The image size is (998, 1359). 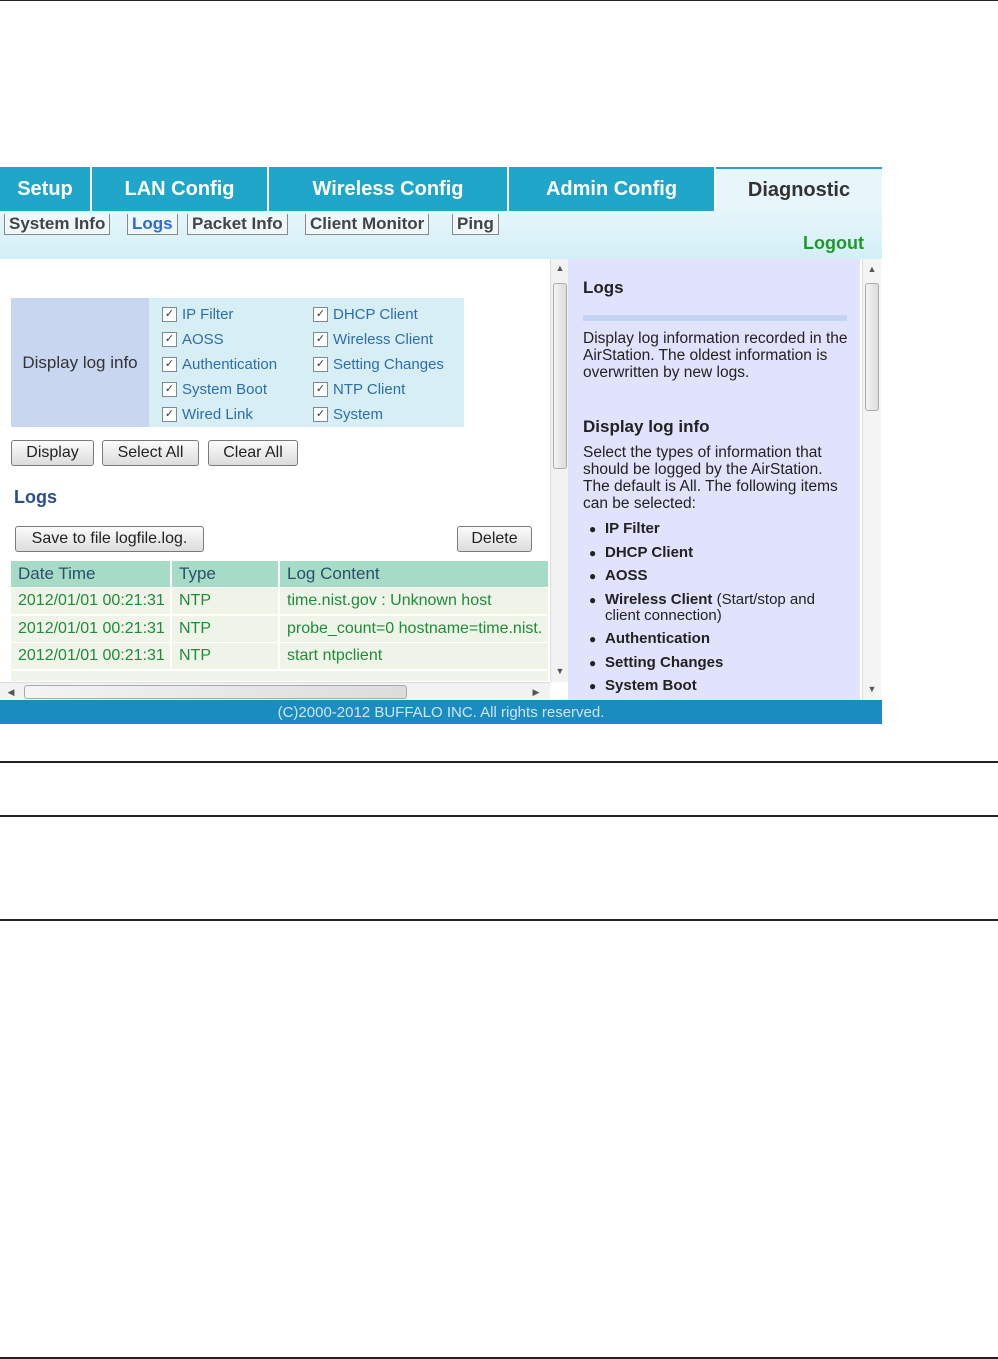 I want to click on checkbox-system: ✓ System, so click(x=348, y=414).